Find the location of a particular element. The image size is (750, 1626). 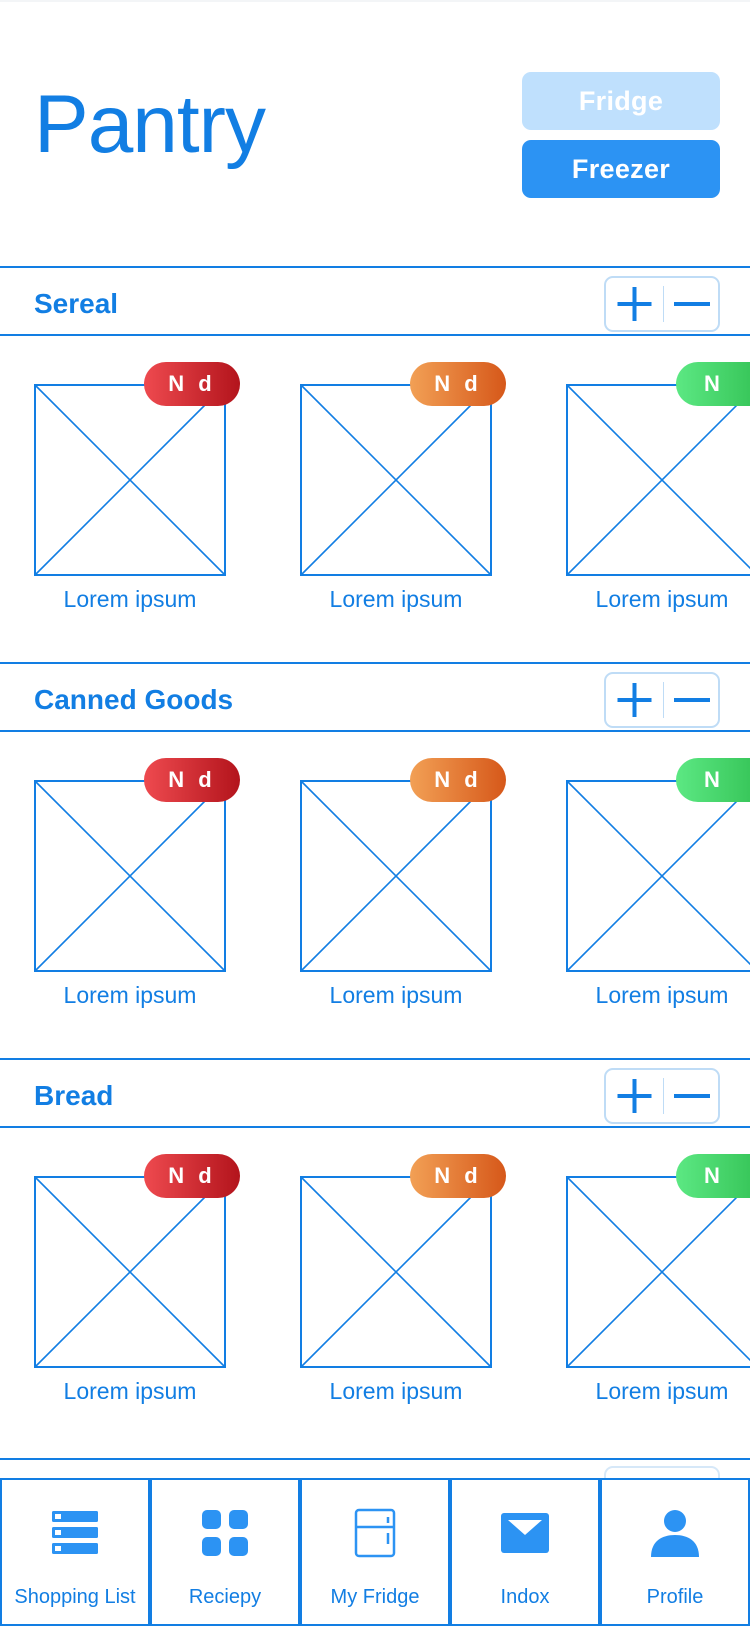

tab-reciepy: Reciepy is located at coordinates (225, 1552).